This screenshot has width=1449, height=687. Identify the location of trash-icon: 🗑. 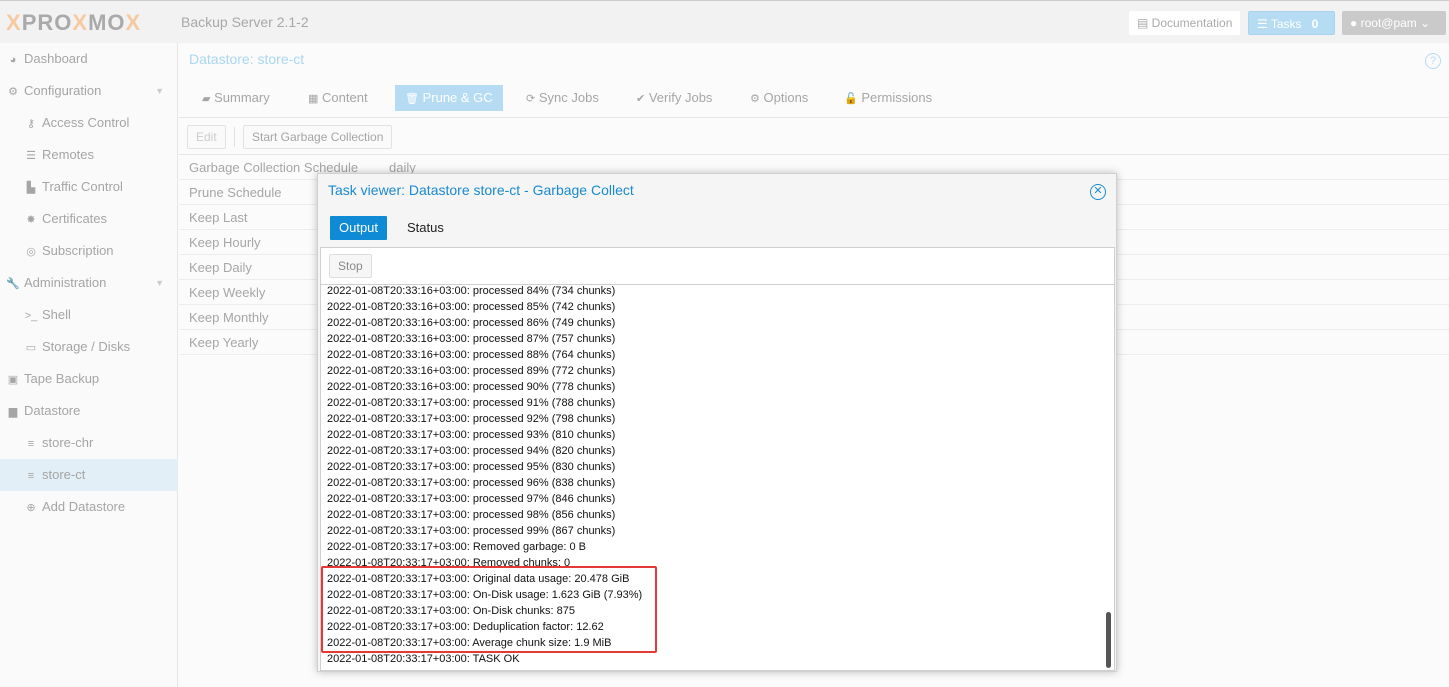
(412, 99).